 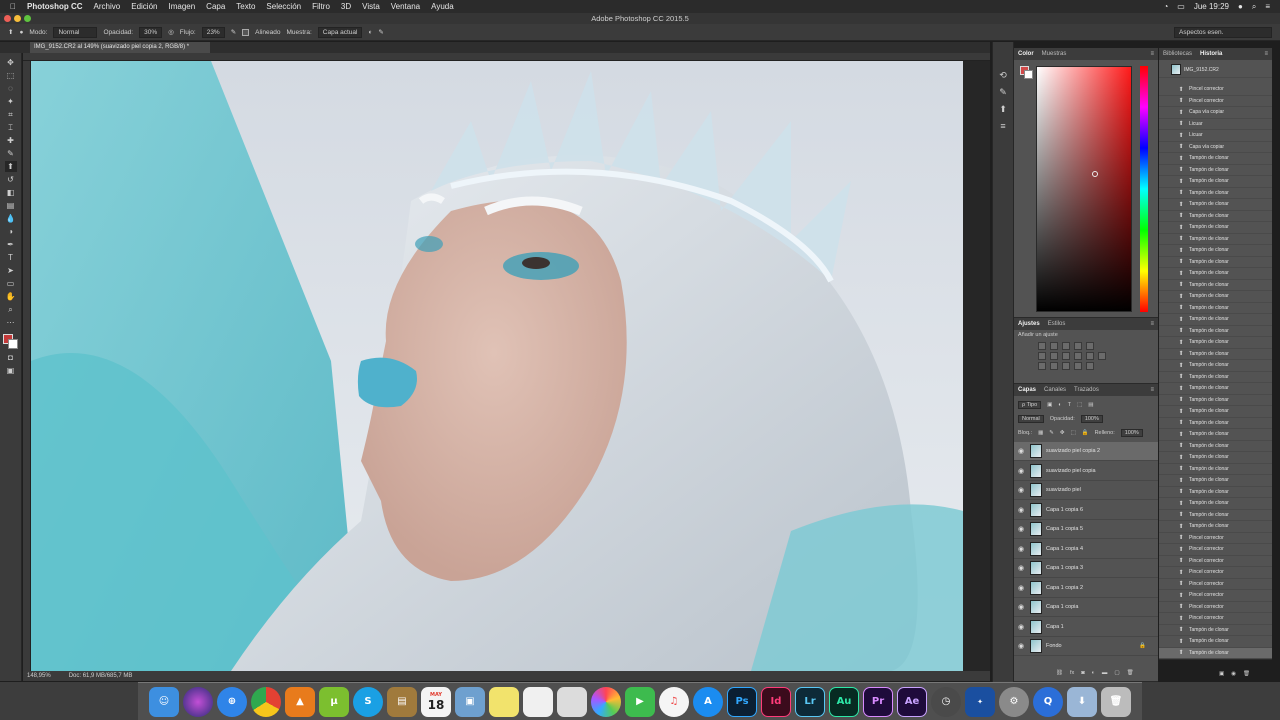 I want to click on dock-after-effects-icon: Ae, so click(x=912, y=701).